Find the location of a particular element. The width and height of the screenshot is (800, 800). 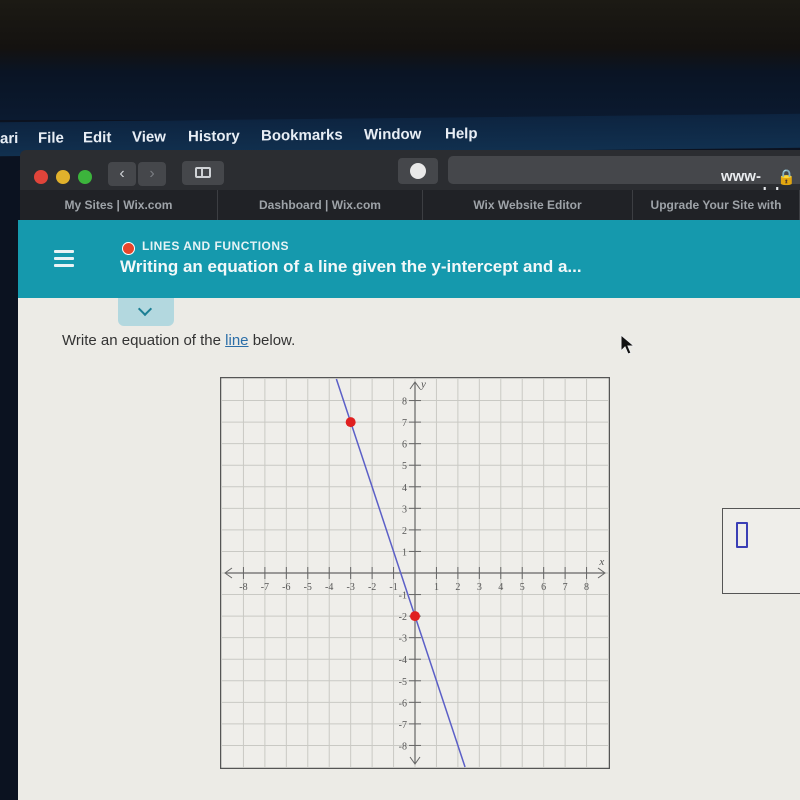

expand-button is located at coordinates (146, 312).